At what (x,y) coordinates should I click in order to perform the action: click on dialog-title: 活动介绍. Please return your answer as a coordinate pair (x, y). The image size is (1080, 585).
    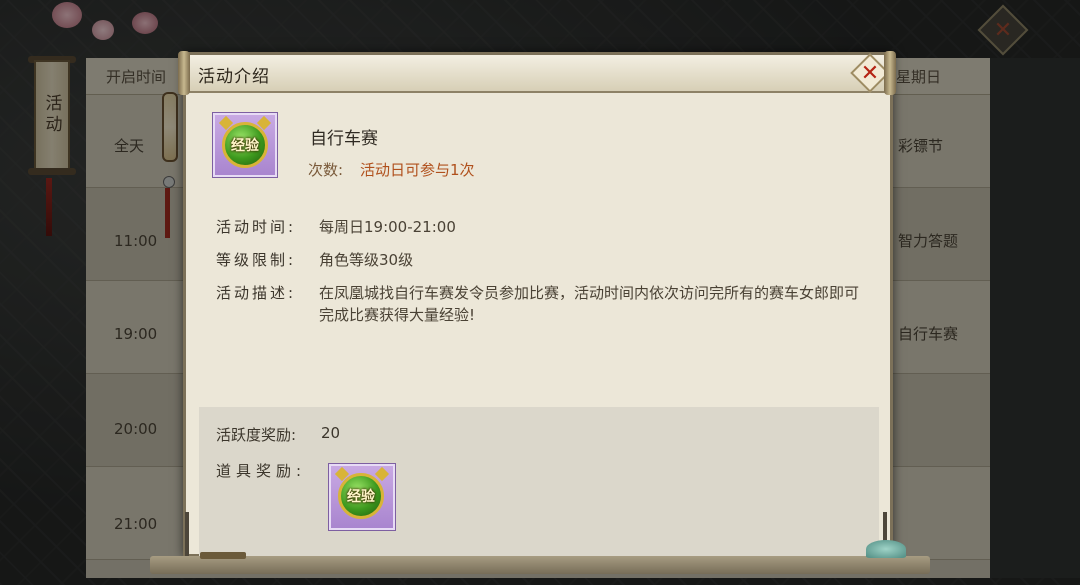
    Looking at the image, I should click on (234, 77).